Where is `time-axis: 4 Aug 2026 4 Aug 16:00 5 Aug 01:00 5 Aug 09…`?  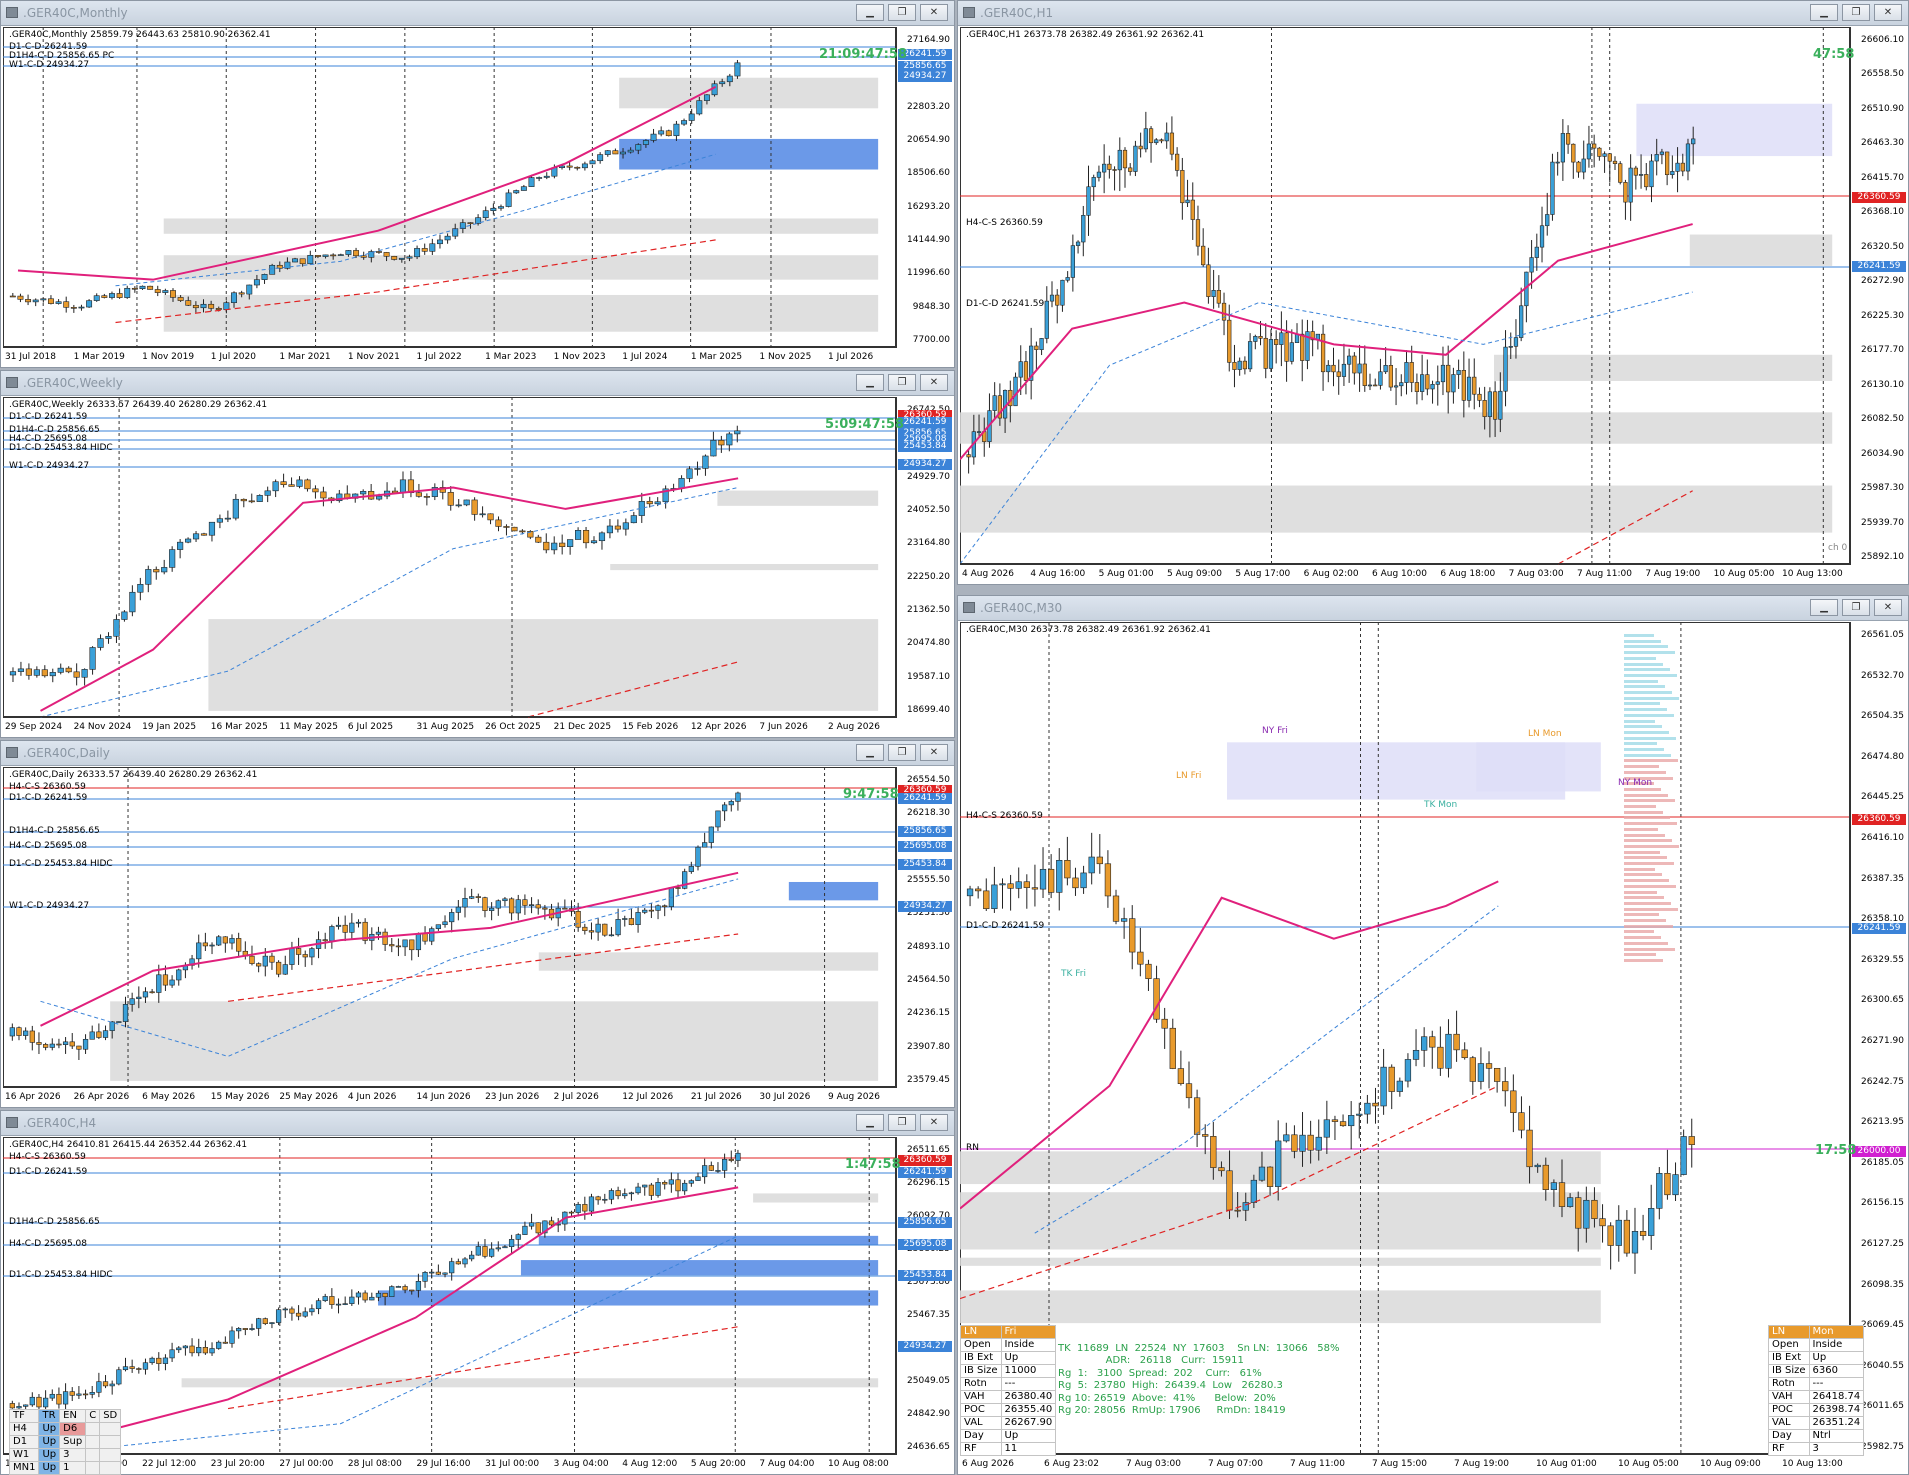 time-axis: 4 Aug 2026 4 Aug 16:00 5 Aug 01:00 5 Aug 09… is located at coordinates (1405, 572).